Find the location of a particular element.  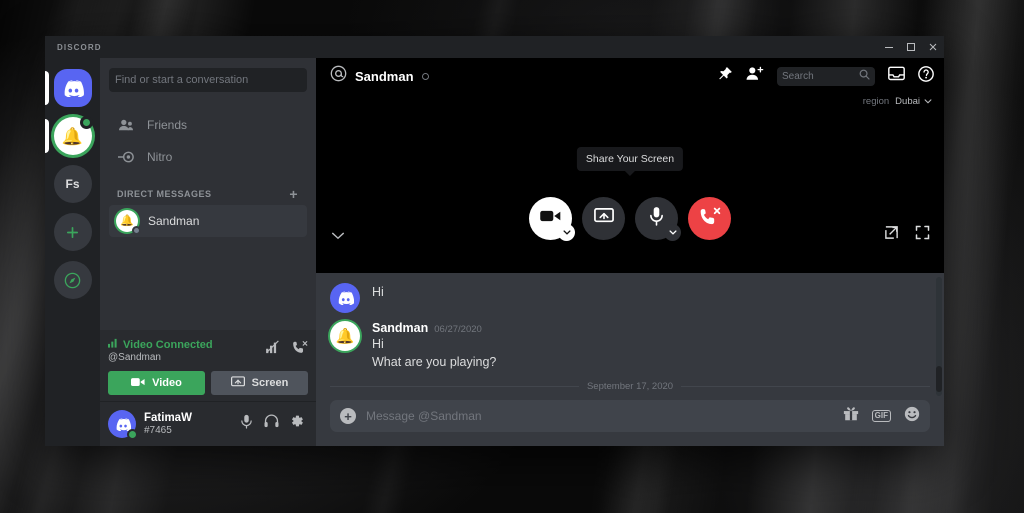

pin-icon is located at coordinates (725, 76).